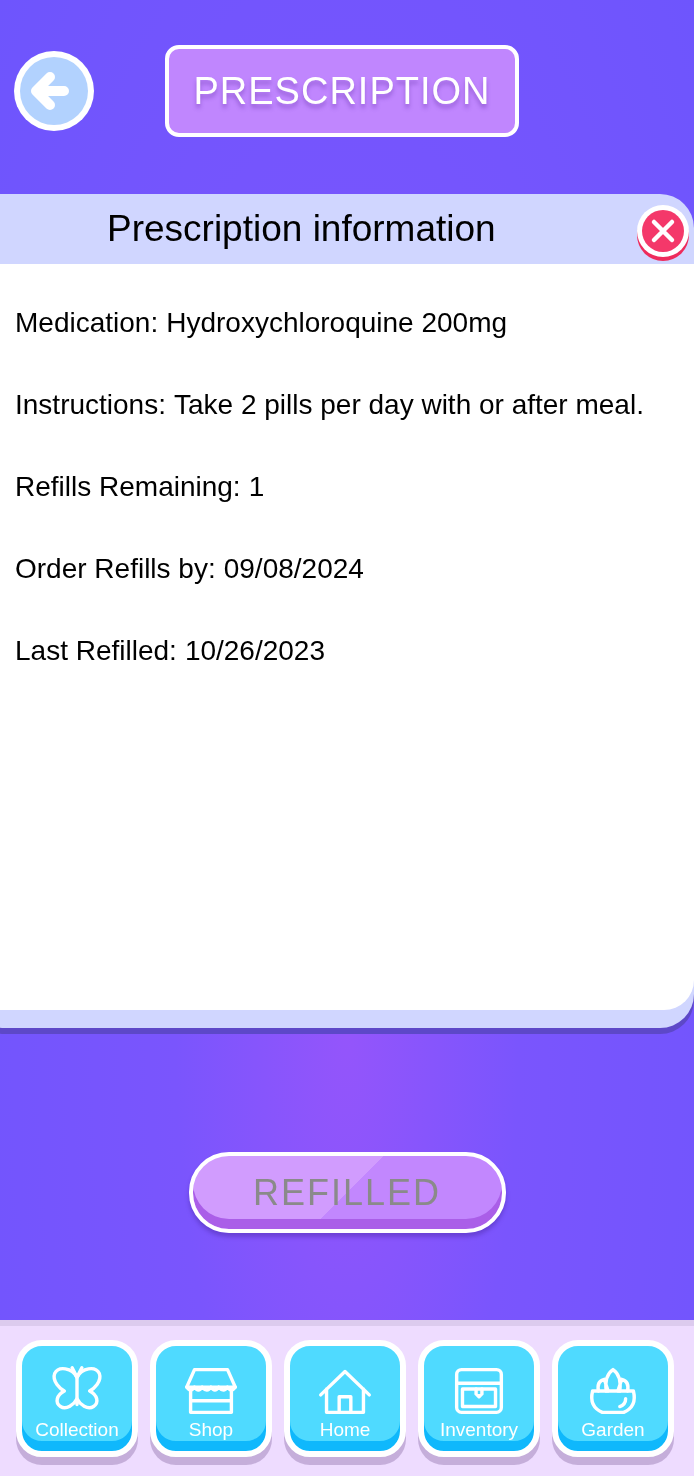 The image size is (694, 1476). I want to click on field-label: Last Refilled:, so click(96, 651).